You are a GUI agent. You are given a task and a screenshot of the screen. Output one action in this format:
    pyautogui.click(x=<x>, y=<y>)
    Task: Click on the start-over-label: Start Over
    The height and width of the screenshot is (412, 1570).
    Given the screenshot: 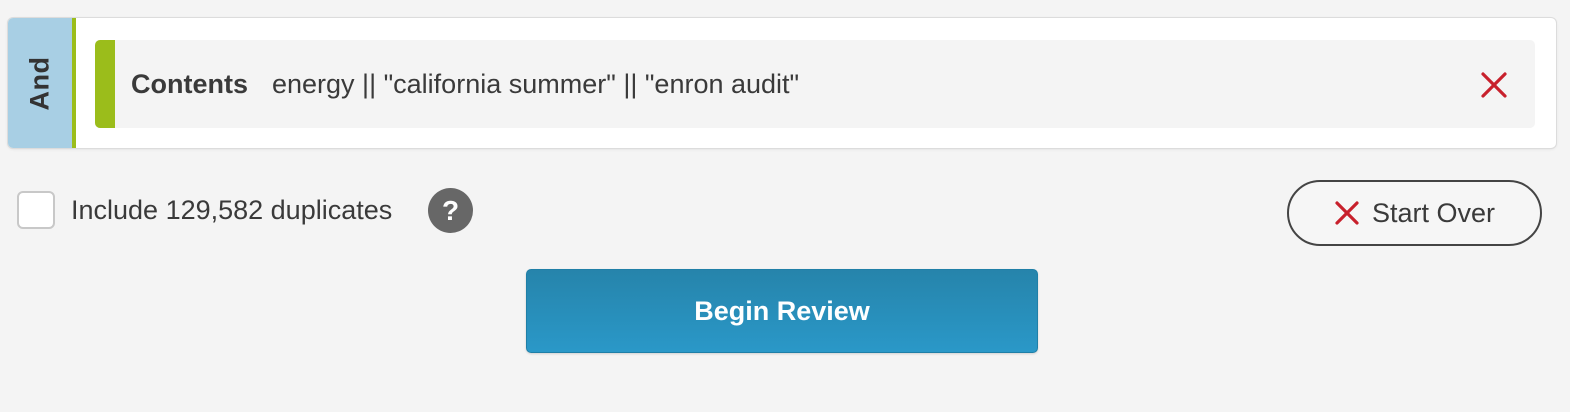 What is the action you would take?
    pyautogui.click(x=1433, y=212)
    